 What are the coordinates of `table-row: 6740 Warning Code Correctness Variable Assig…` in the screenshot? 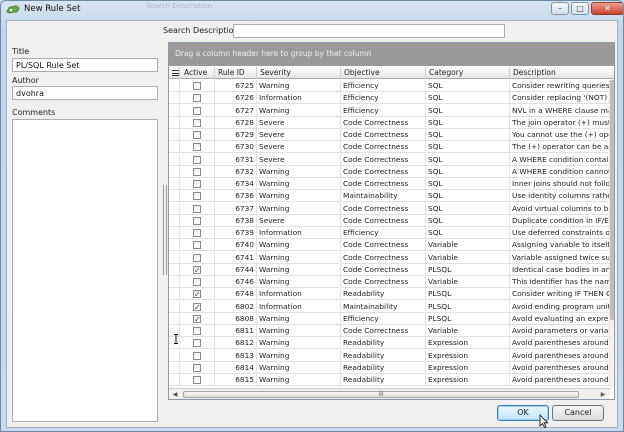 It's located at (389, 245).